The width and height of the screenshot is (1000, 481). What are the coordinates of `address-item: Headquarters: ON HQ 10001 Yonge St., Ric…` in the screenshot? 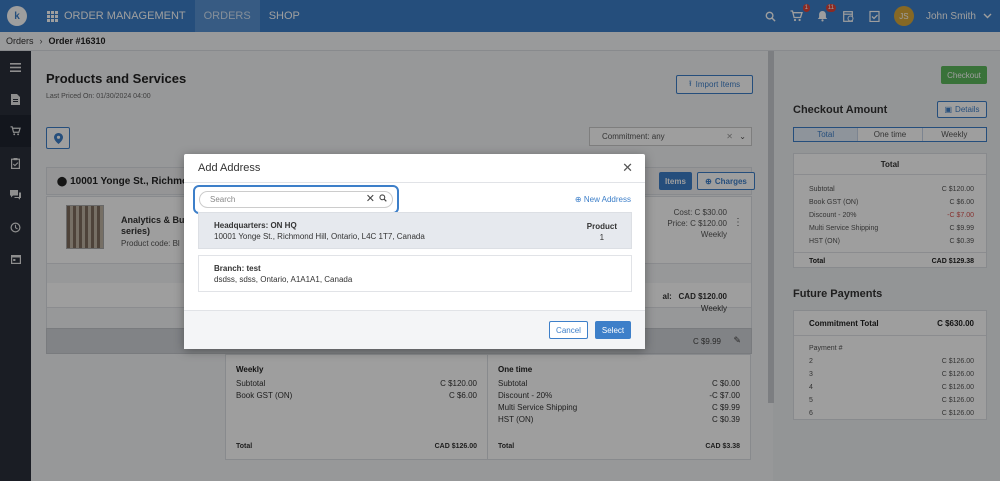 It's located at (415, 230).